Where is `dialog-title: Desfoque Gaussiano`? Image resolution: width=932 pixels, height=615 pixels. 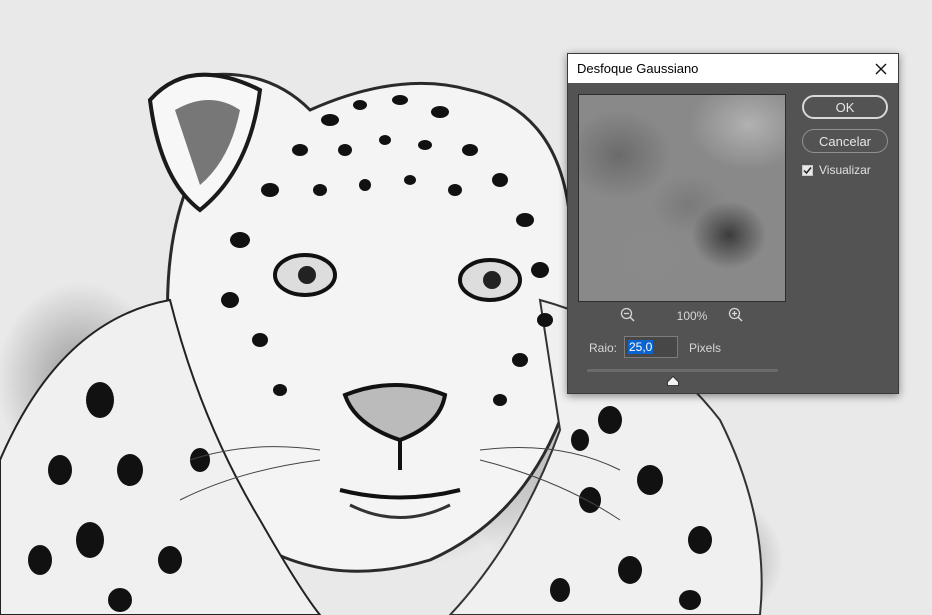 dialog-title: Desfoque Gaussiano is located at coordinates (638, 68).